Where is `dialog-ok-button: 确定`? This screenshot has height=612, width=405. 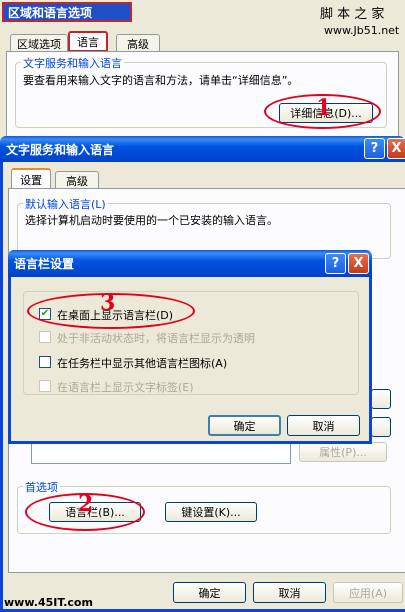 dialog-ok-button: 确定 is located at coordinates (244, 425).